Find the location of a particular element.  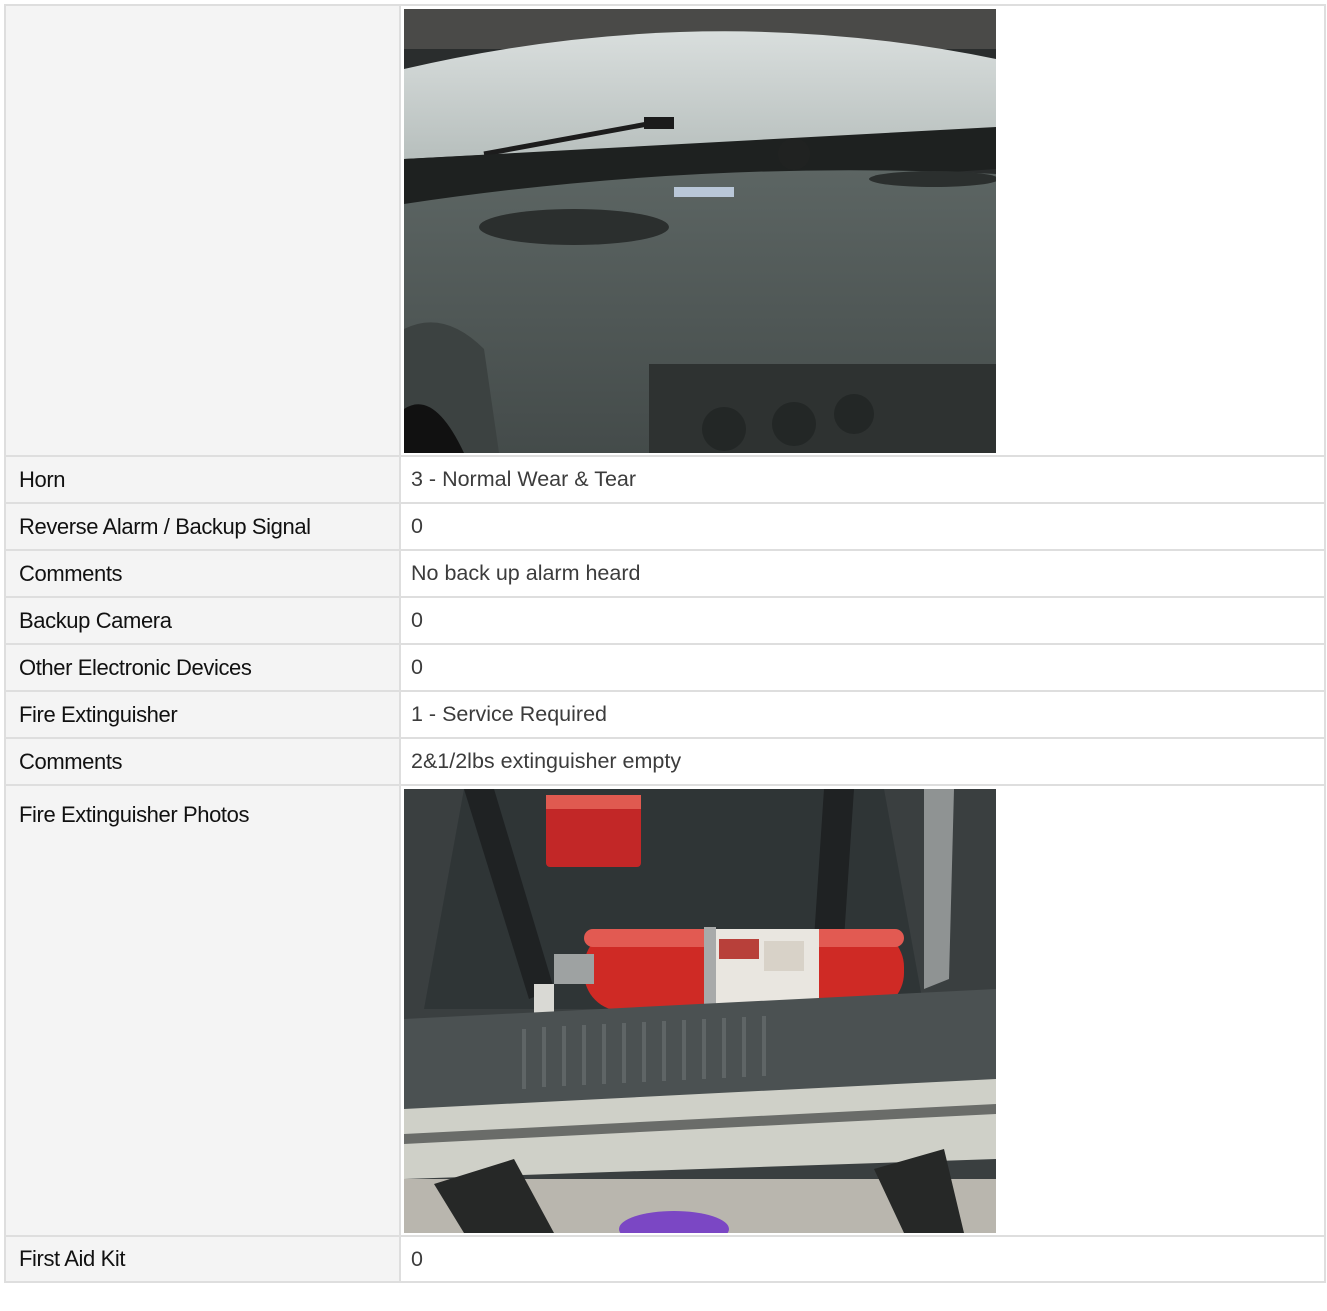

row-label: First Aid Kit is located at coordinates (202, 1259).